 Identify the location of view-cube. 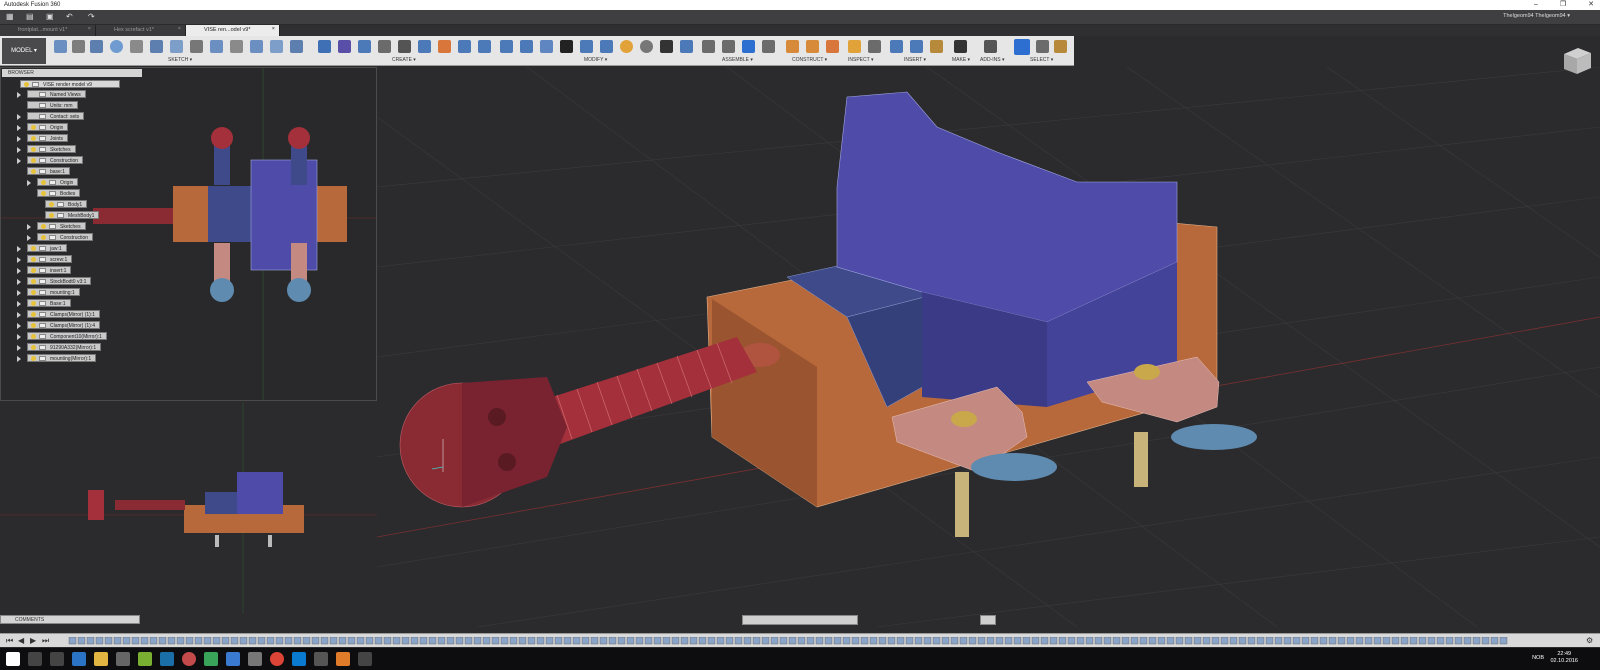
(1577, 61).